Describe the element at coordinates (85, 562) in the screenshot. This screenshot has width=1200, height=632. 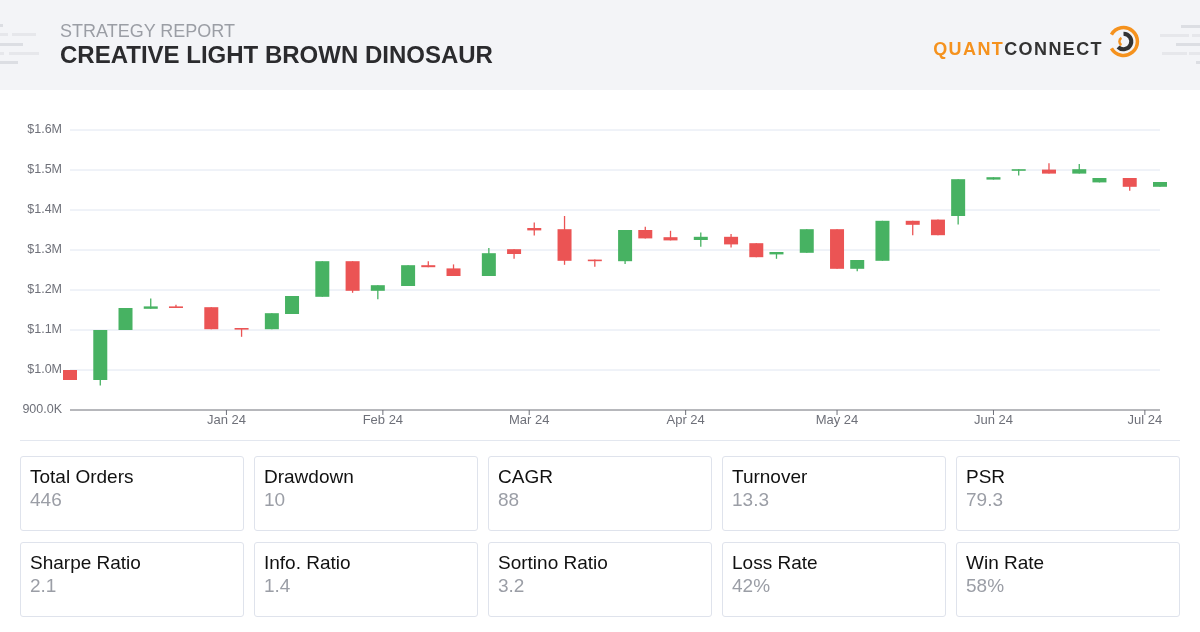
I see `stat-label: Sharpe Ratio` at that location.